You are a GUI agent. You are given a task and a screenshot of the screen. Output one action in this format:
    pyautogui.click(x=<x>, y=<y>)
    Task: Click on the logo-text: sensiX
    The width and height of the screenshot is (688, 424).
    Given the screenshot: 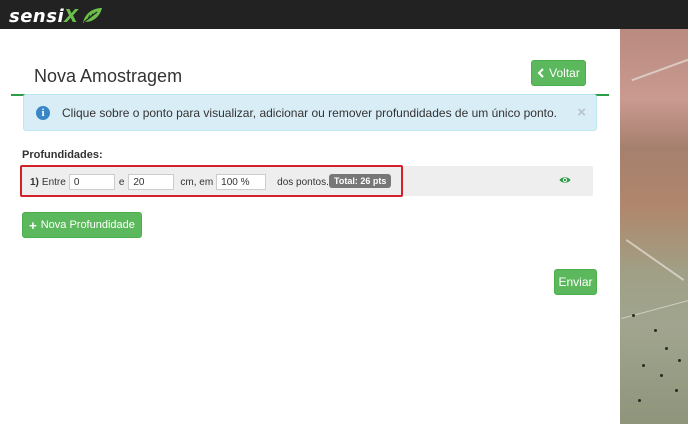 What is the action you would take?
    pyautogui.click(x=44, y=16)
    